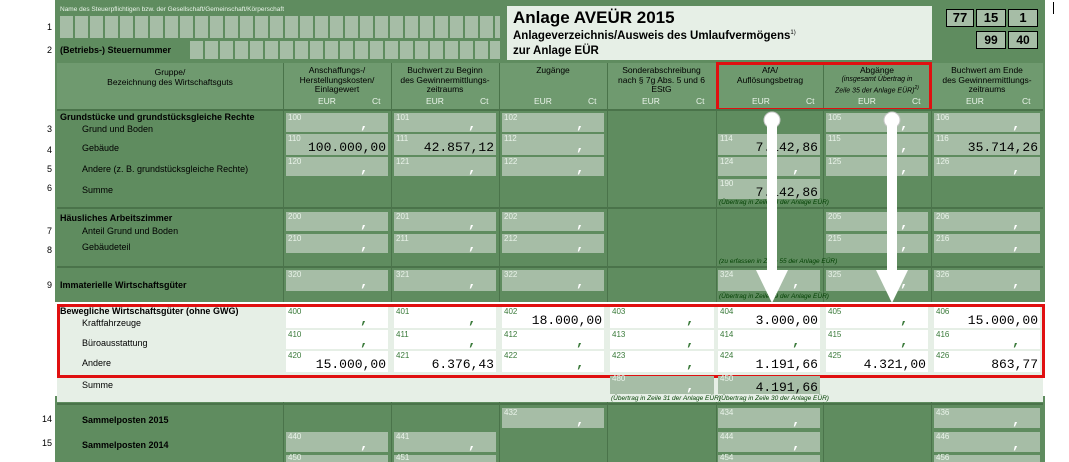  I want to click on arrow-depreciation, so click(772, 207).